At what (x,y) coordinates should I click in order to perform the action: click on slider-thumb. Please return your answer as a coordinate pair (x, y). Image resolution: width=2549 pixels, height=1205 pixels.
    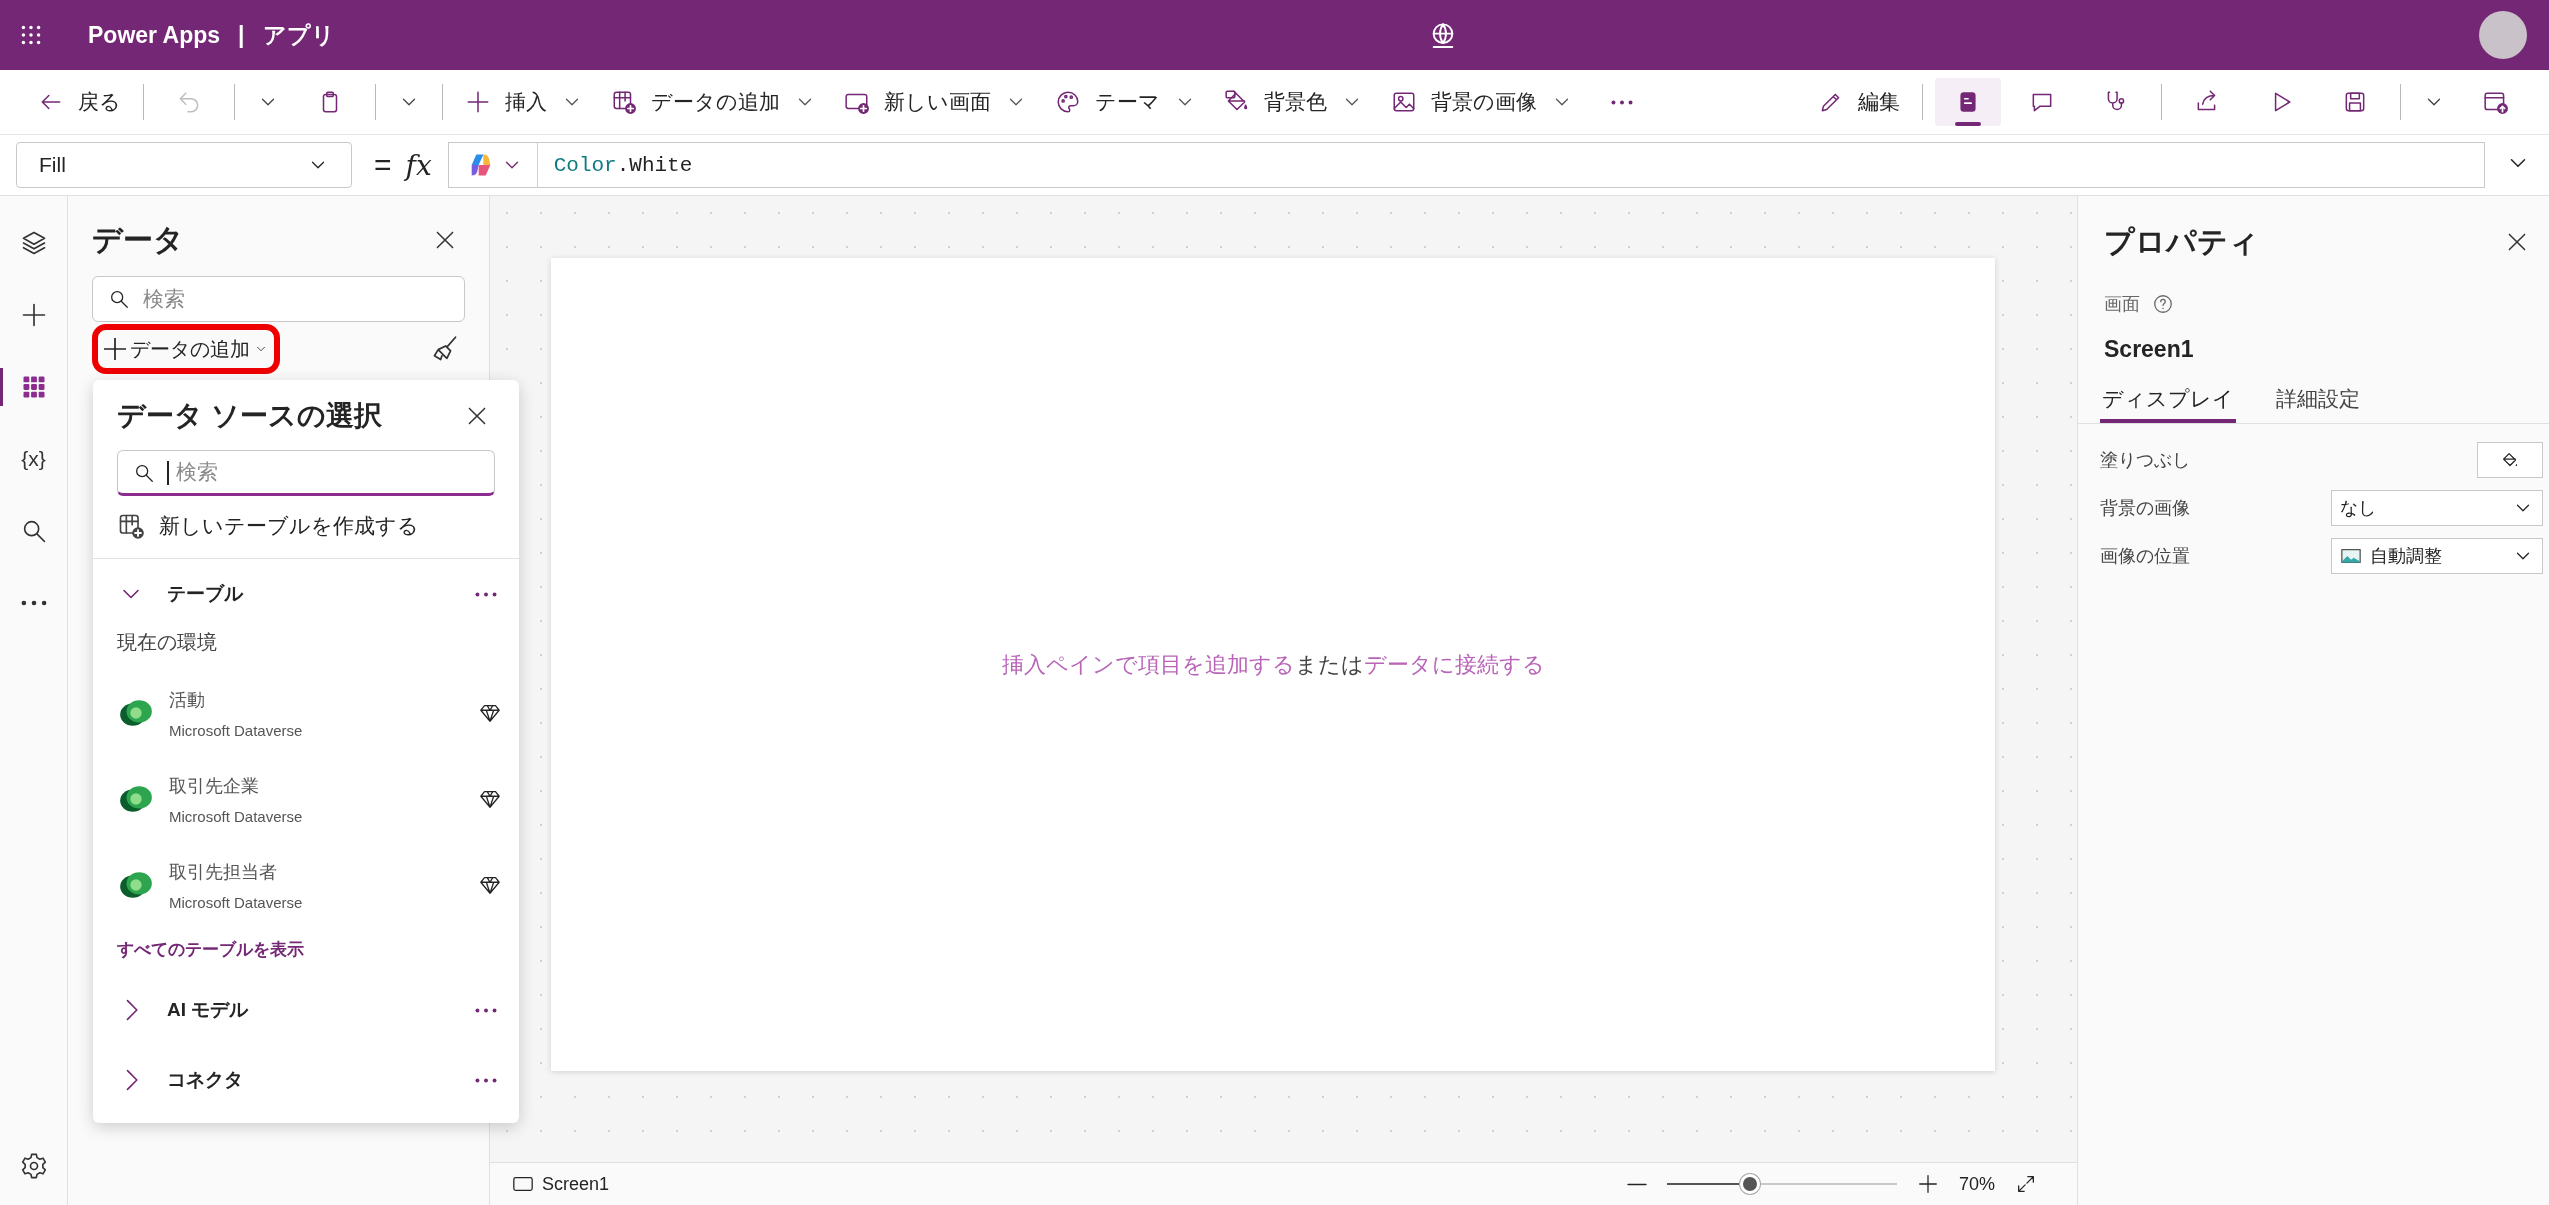
    Looking at the image, I should click on (1749, 1184).